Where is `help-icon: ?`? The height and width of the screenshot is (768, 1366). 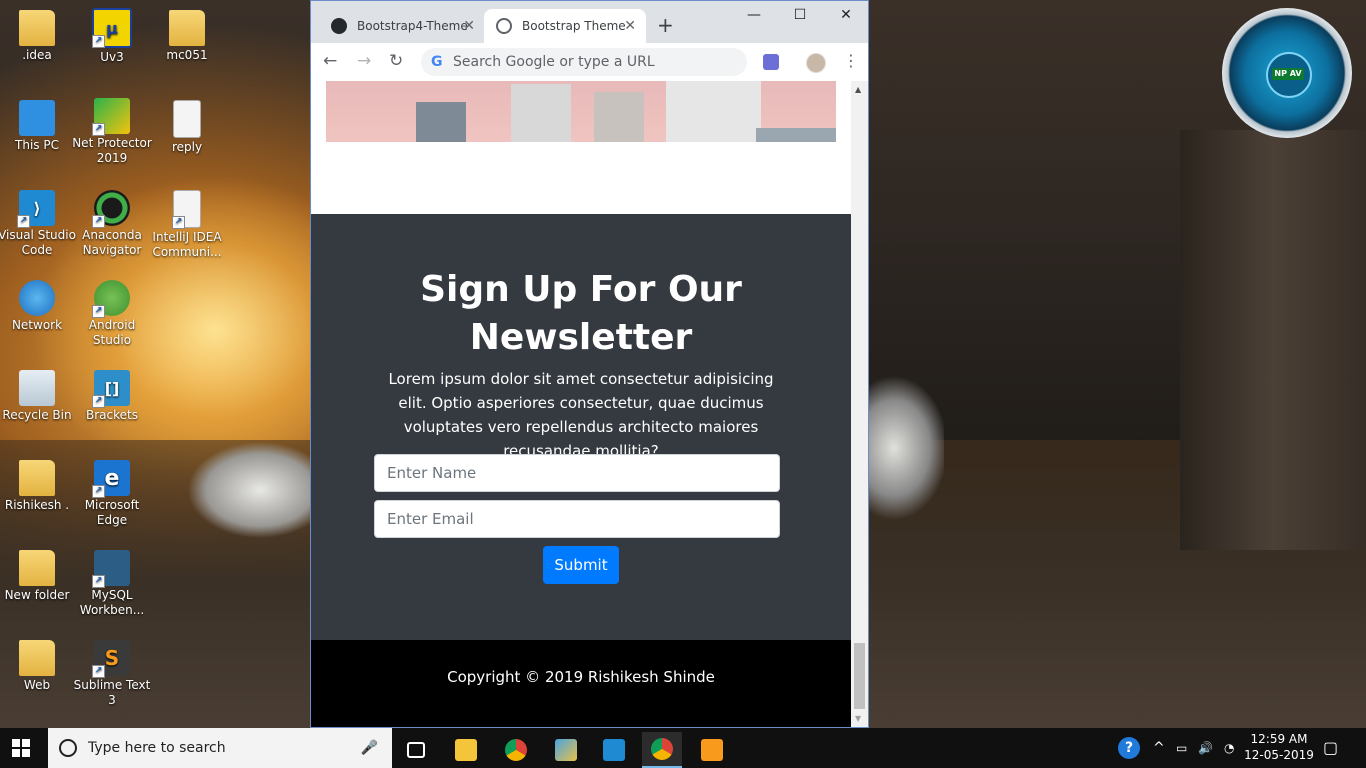 help-icon: ? is located at coordinates (1129, 748).